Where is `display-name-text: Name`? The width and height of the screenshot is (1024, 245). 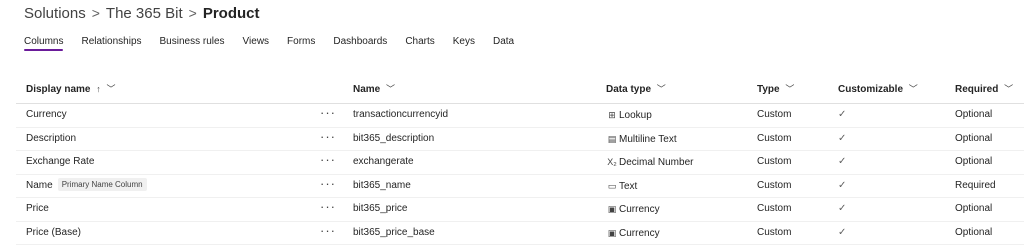
display-name-text: Name is located at coordinates (39, 185).